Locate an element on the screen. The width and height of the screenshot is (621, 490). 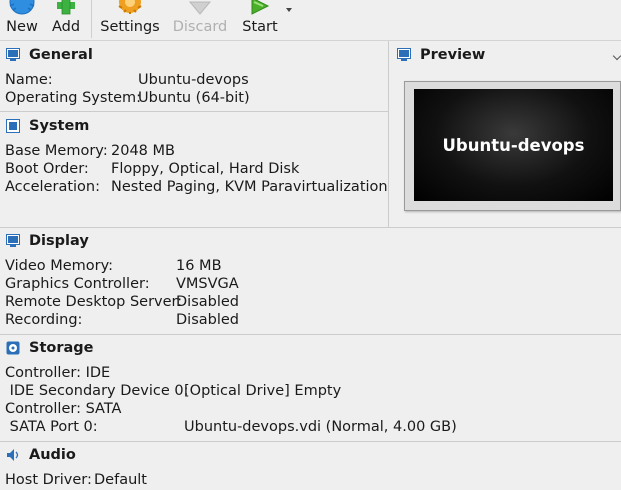
system-memory-value: 2048 MB is located at coordinates (143, 151).